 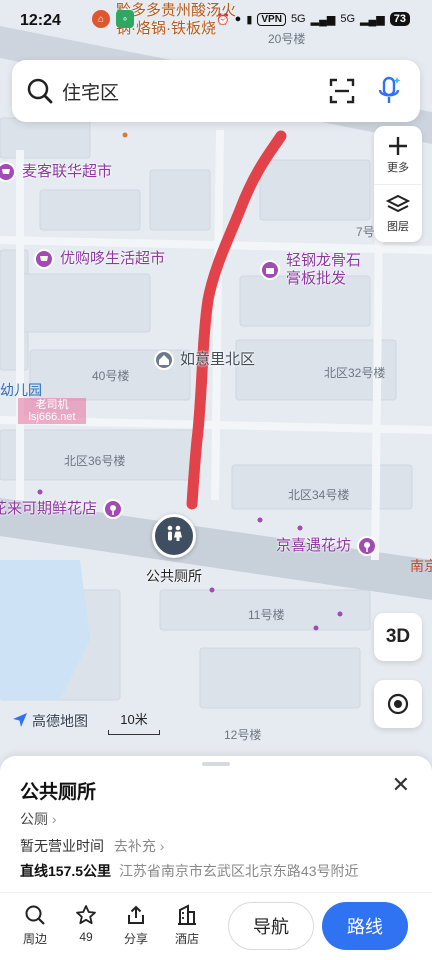 I want to click on place-hours: 暂无营业时间 去补充 ›, so click(x=92, y=846).